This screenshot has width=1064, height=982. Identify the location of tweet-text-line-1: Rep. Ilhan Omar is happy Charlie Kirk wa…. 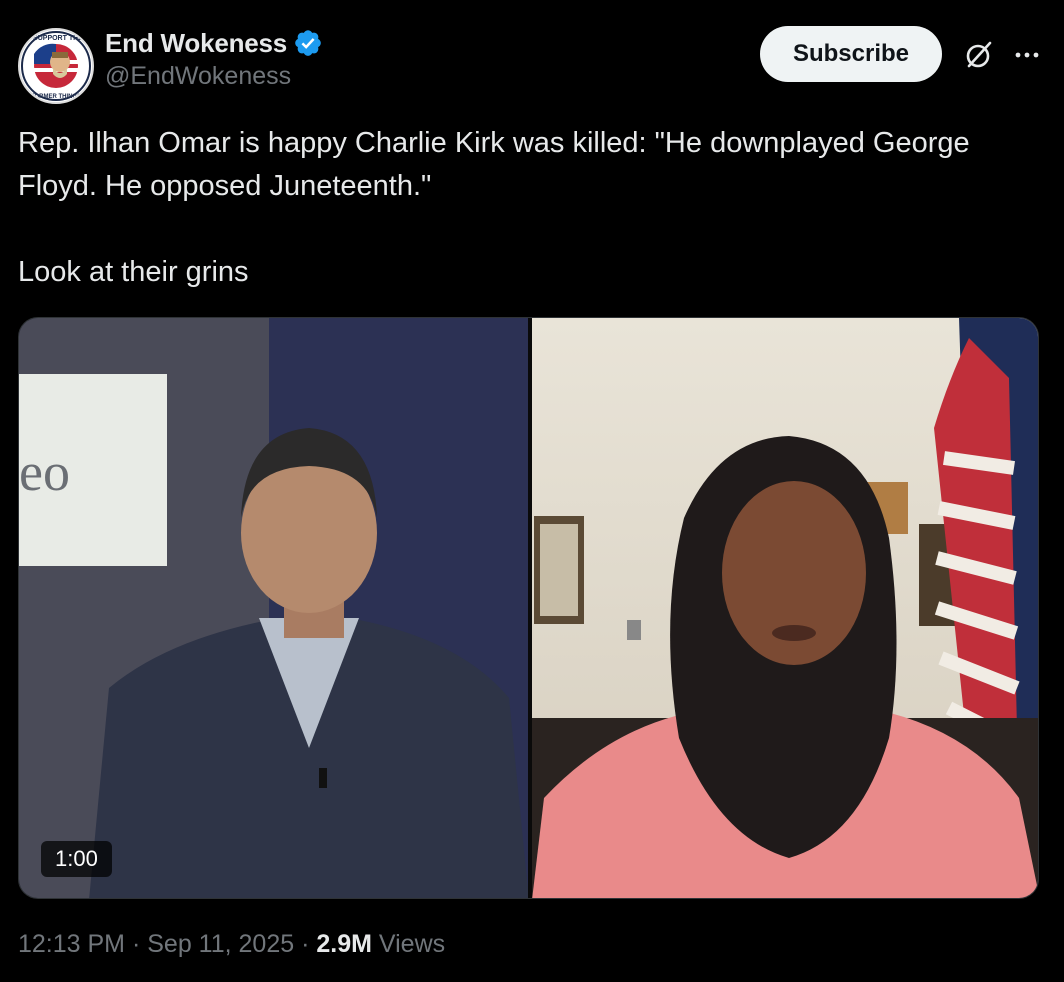
(498, 164).